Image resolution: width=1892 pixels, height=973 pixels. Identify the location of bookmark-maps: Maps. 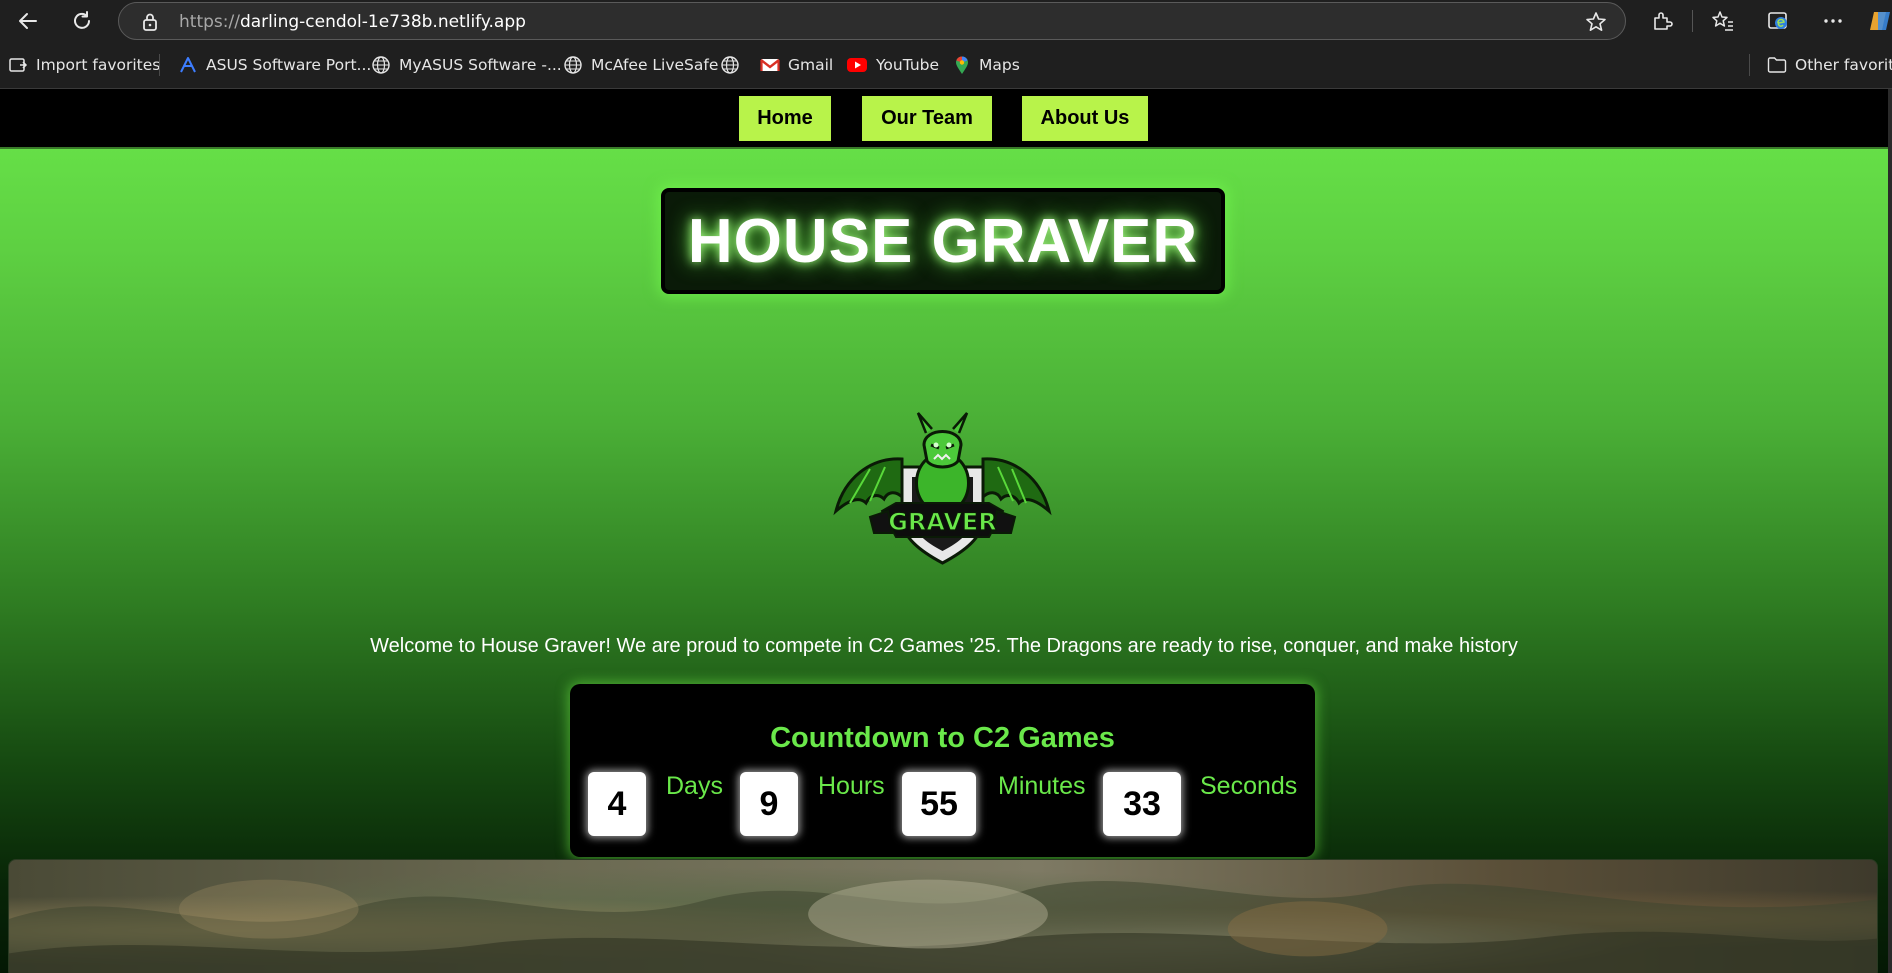
(986, 65).